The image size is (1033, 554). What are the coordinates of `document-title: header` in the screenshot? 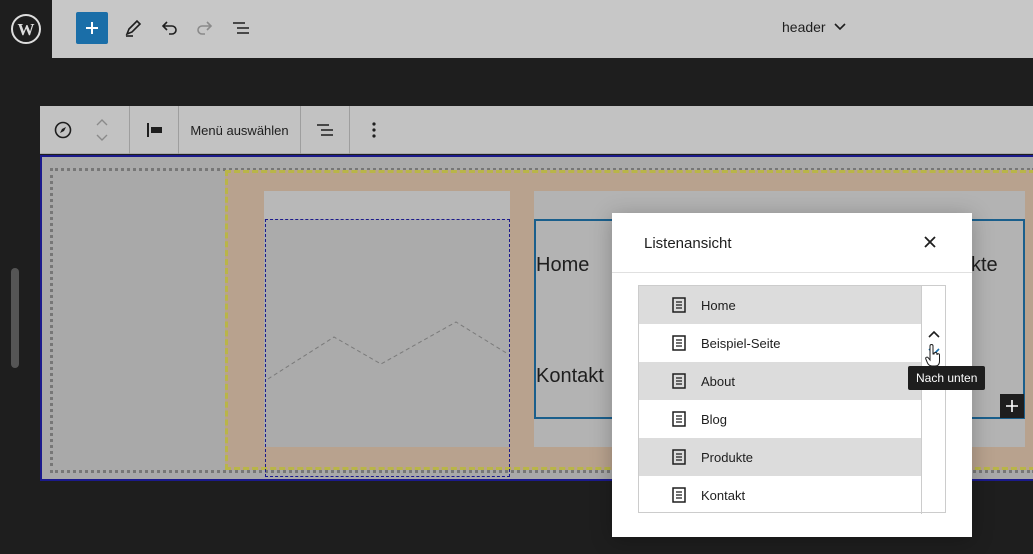 It's located at (804, 27).